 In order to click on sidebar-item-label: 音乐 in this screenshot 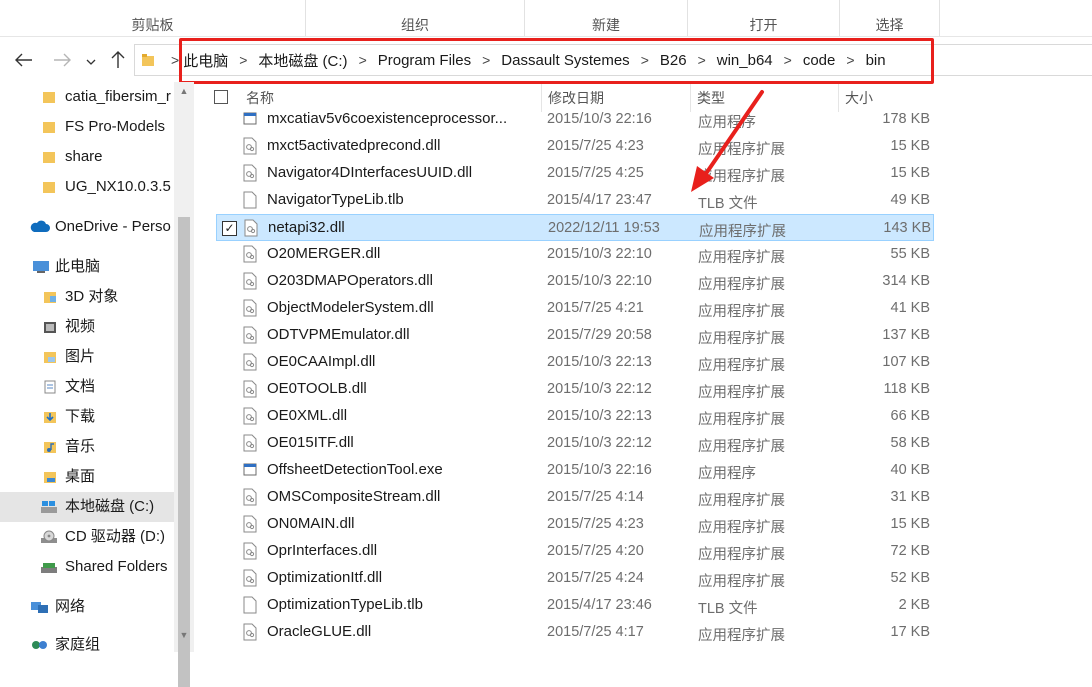, I will do `click(80, 446)`.